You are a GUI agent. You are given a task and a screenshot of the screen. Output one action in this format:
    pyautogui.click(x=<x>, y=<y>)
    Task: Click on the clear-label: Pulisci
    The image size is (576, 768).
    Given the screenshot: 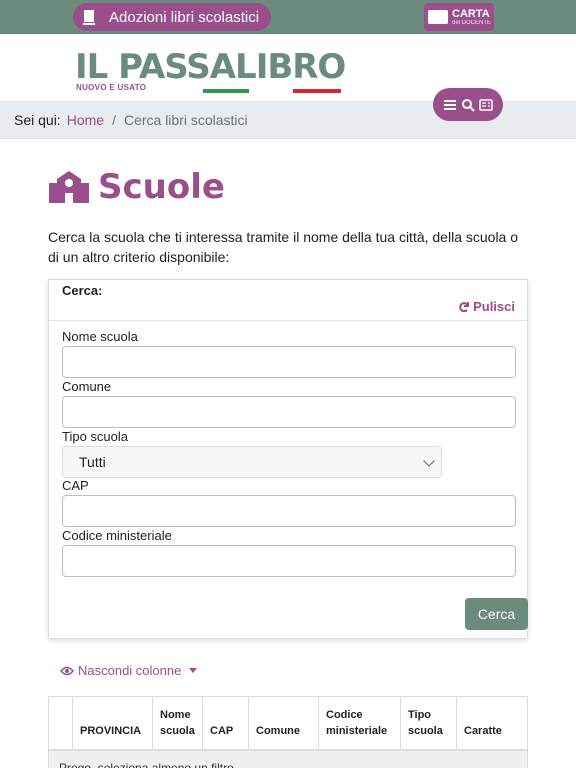 What is the action you would take?
    pyautogui.click(x=494, y=306)
    